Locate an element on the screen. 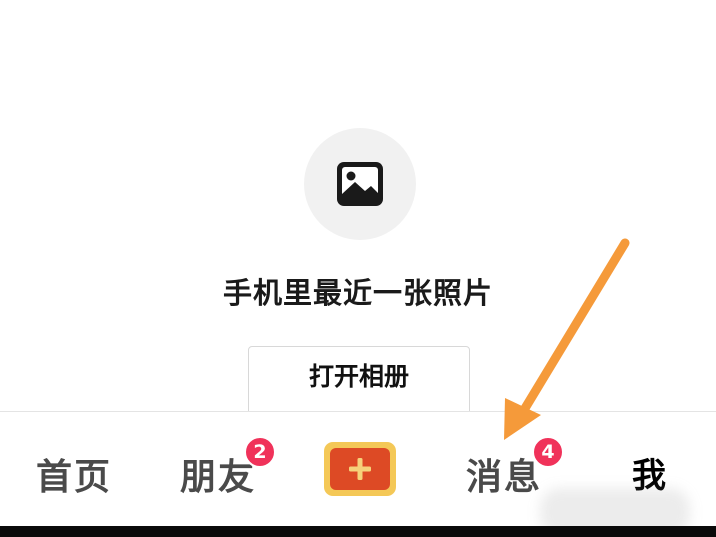 The width and height of the screenshot is (716, 537). open-album-button: 打开相册 is located at coordinates (359, 382).